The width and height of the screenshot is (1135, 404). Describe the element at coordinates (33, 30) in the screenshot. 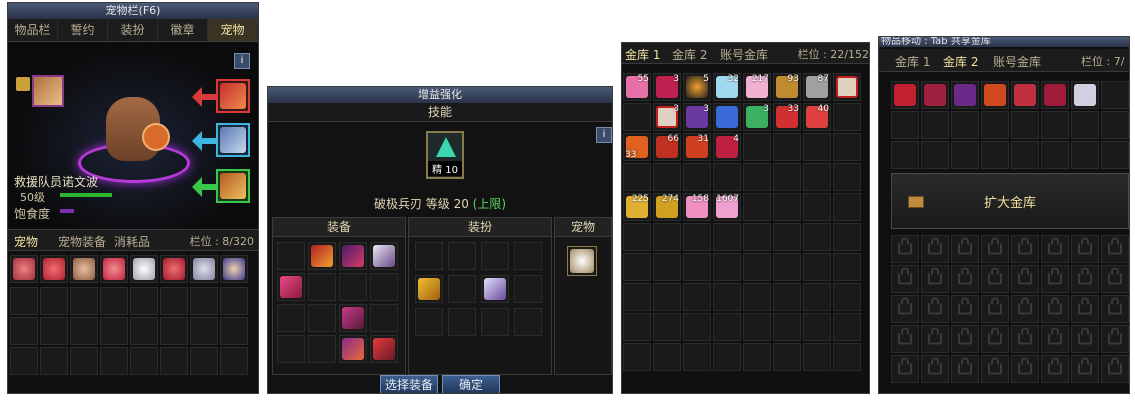

I see `tab-inventory: 物品栏` at that location.